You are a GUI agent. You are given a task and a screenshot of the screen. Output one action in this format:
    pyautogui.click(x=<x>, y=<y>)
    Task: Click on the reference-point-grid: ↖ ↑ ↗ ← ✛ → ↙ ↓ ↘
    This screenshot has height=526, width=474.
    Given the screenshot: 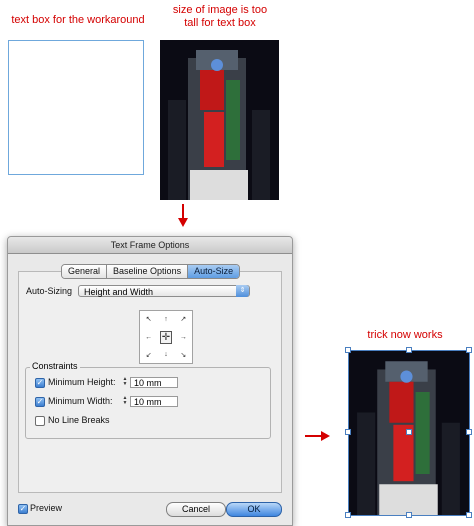 What is the action you would take?
    pyautogui.click(x=166, y=337)
    